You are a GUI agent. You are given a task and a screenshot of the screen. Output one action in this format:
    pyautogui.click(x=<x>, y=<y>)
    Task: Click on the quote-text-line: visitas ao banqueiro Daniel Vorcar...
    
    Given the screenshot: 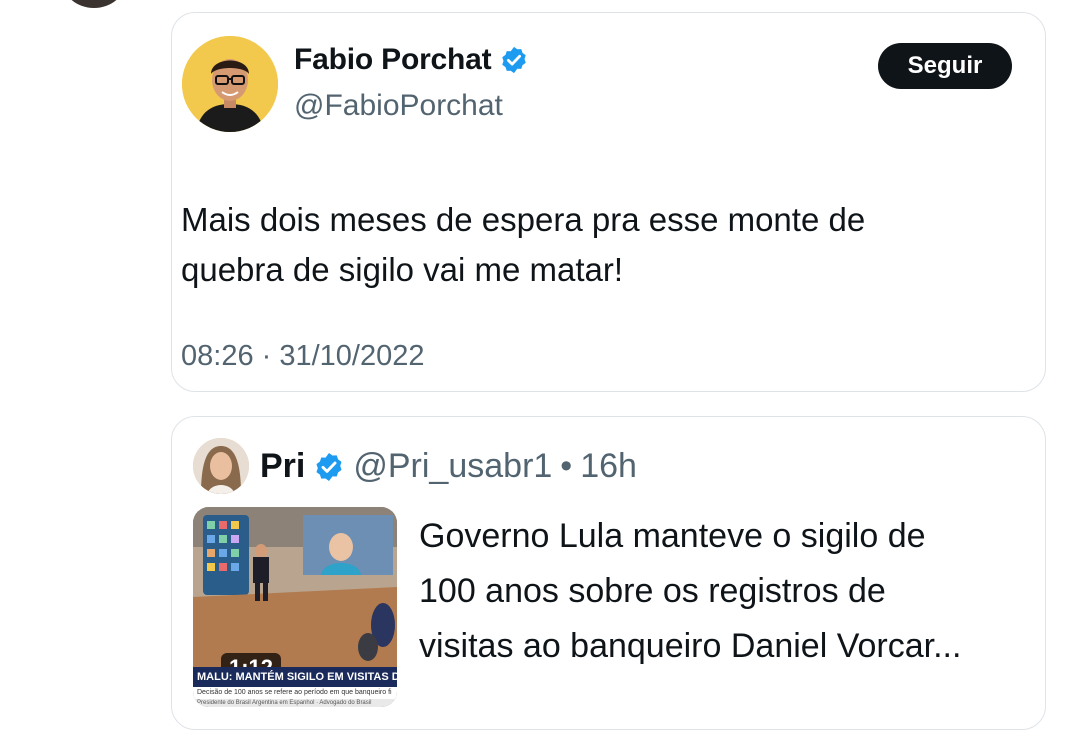 What is the action you would take?
    pyautogui.click(x=690, y=646)
    